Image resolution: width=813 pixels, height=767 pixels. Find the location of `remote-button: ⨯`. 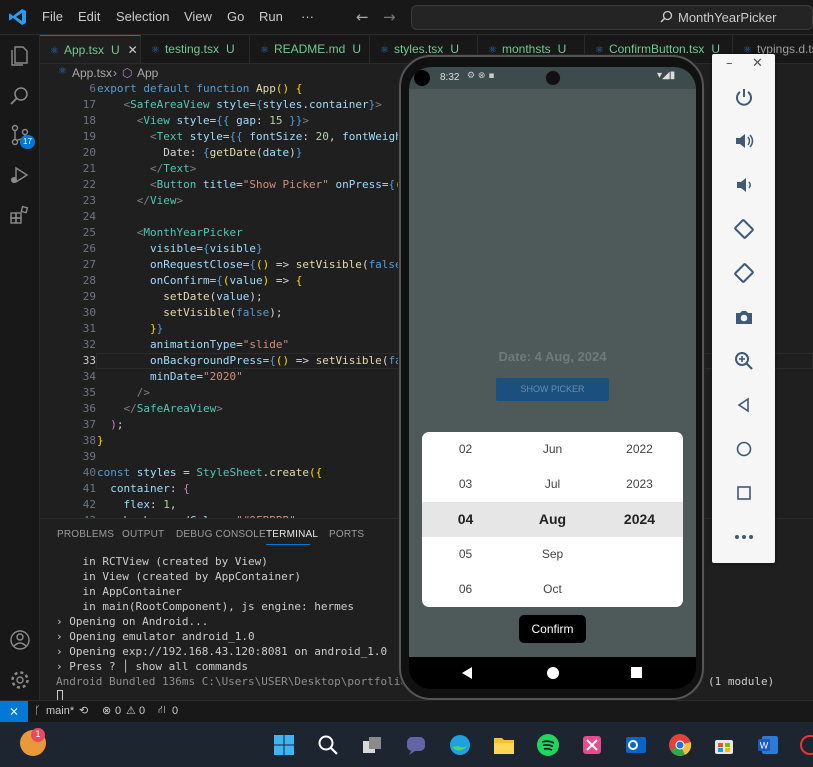

remote-button: ⨯ is located at coordinates (14, 711).